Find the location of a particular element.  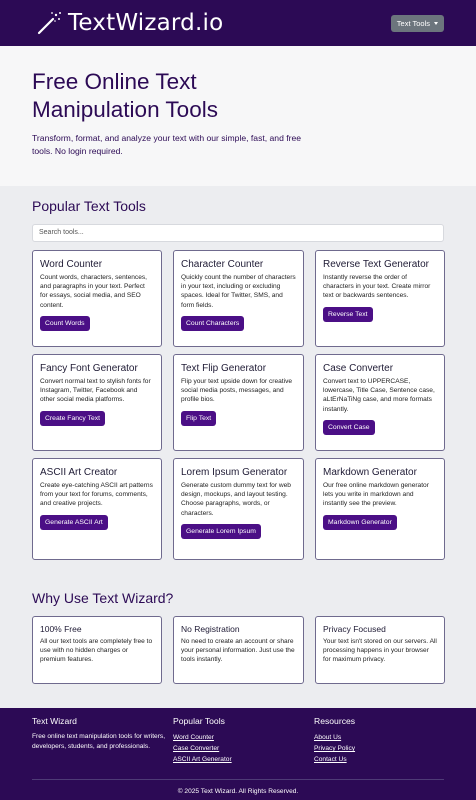

why-card-title: Privacy Focused is located at coordinates (354, 629).